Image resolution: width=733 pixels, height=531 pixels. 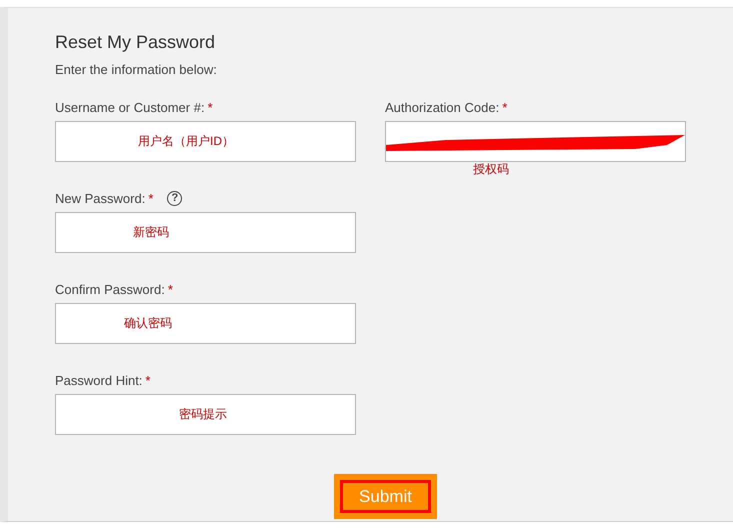 I want to click on field-label: Username or Customer #:, so click(x=130, y=107).